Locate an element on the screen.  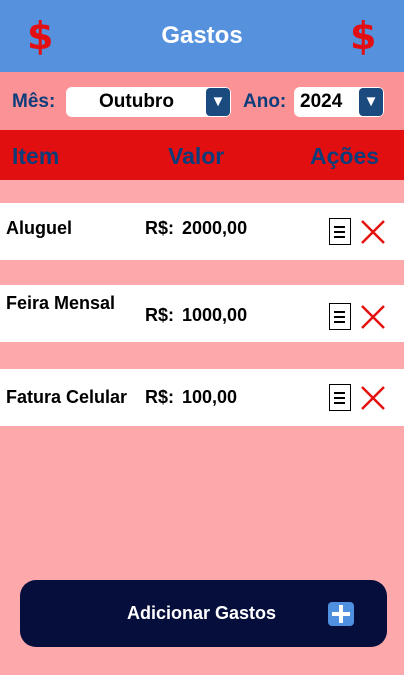
page-title: Gastos is located at coordinates (202, 35).